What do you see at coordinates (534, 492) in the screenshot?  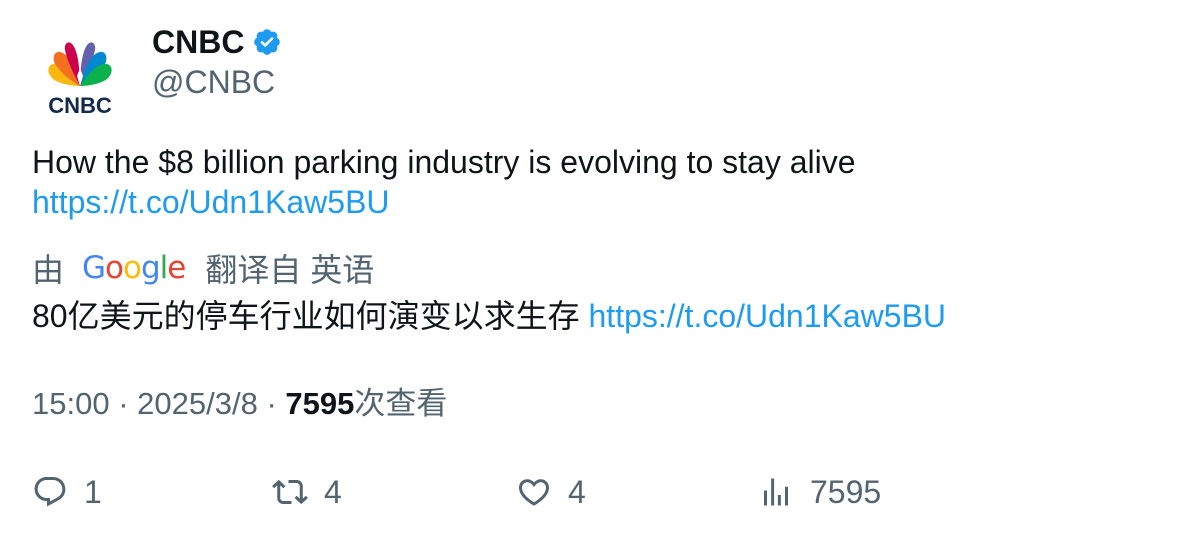 I see `heart-icon` at bounding box center [534, 492].